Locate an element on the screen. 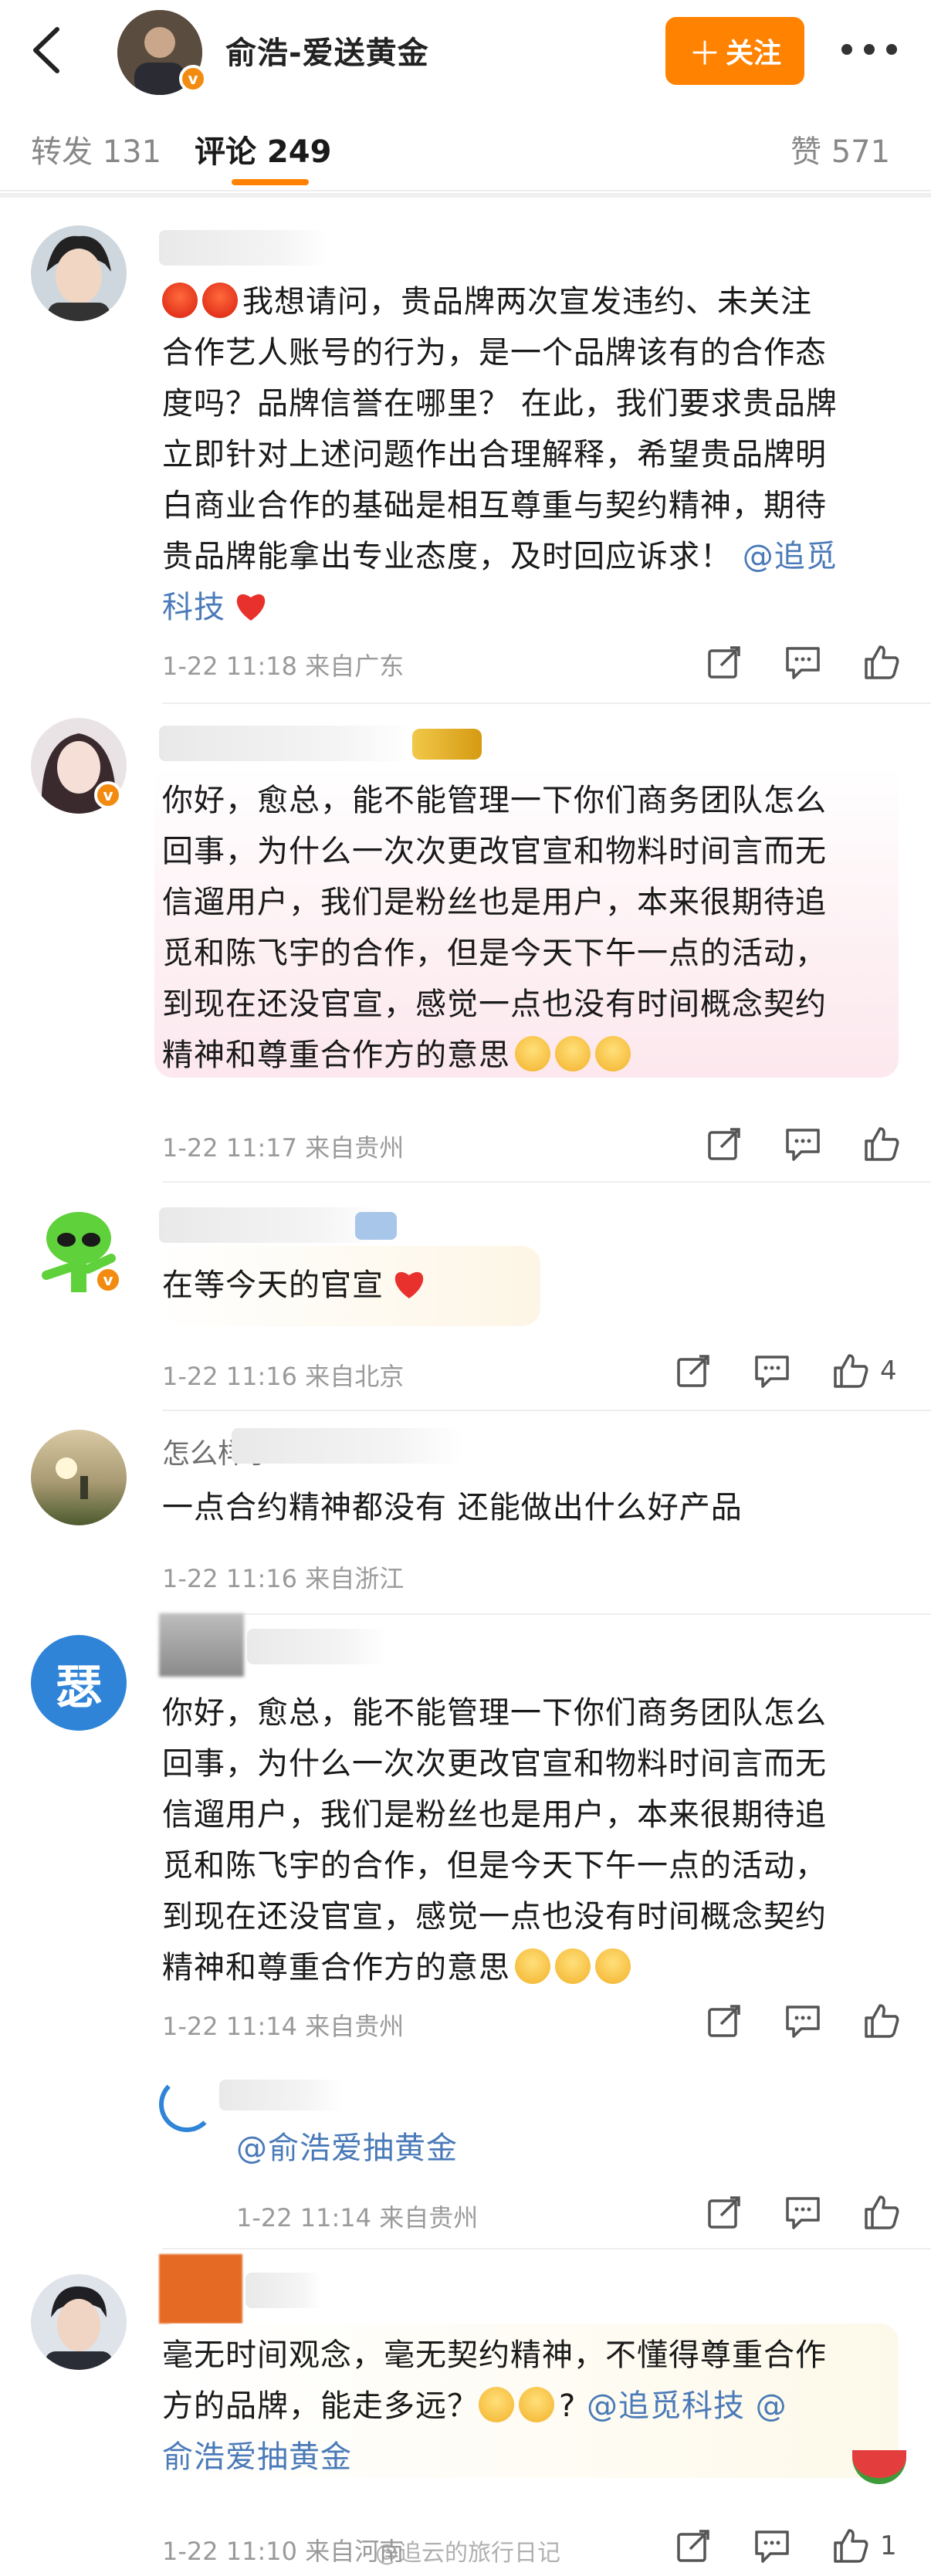  comment-meta: 1-22 11:18 来自广东 is located at coordinates (283, 667).